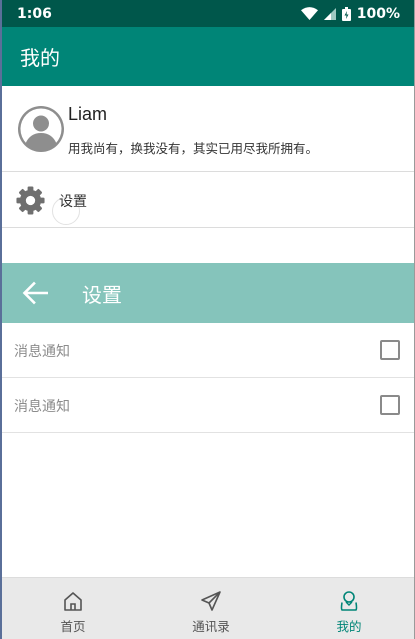  What do you see at coordinates (193, 148) in the screenshot?
I see `profile-signature: 用我尚有，换我没有，其实已用尽我所拥有。` at bounding box center [193, 148].